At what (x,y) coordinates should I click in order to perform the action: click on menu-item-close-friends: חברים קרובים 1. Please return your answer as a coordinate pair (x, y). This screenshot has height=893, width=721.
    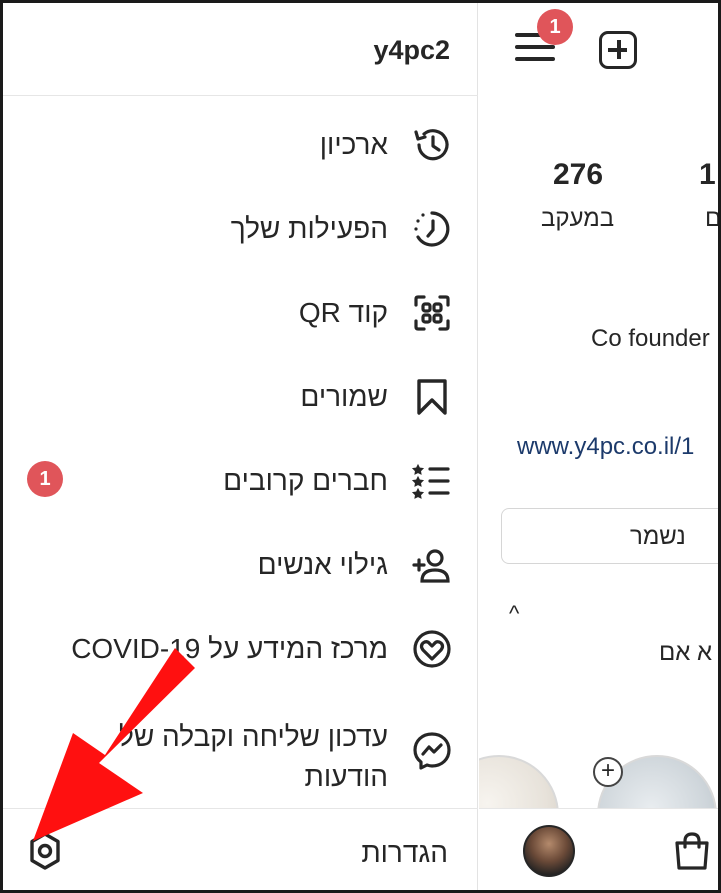
    Looking at the image, I should click on (240, 479).